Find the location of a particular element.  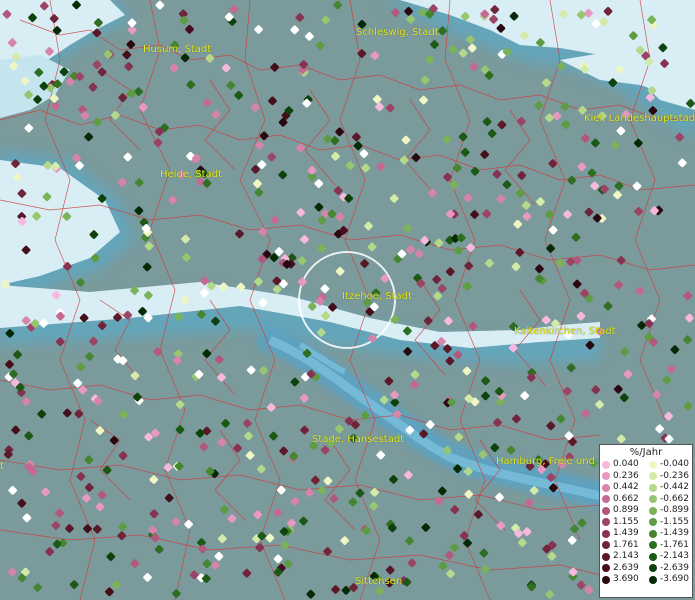

legend-value: -0.040 is located at coordinates (675, 464).